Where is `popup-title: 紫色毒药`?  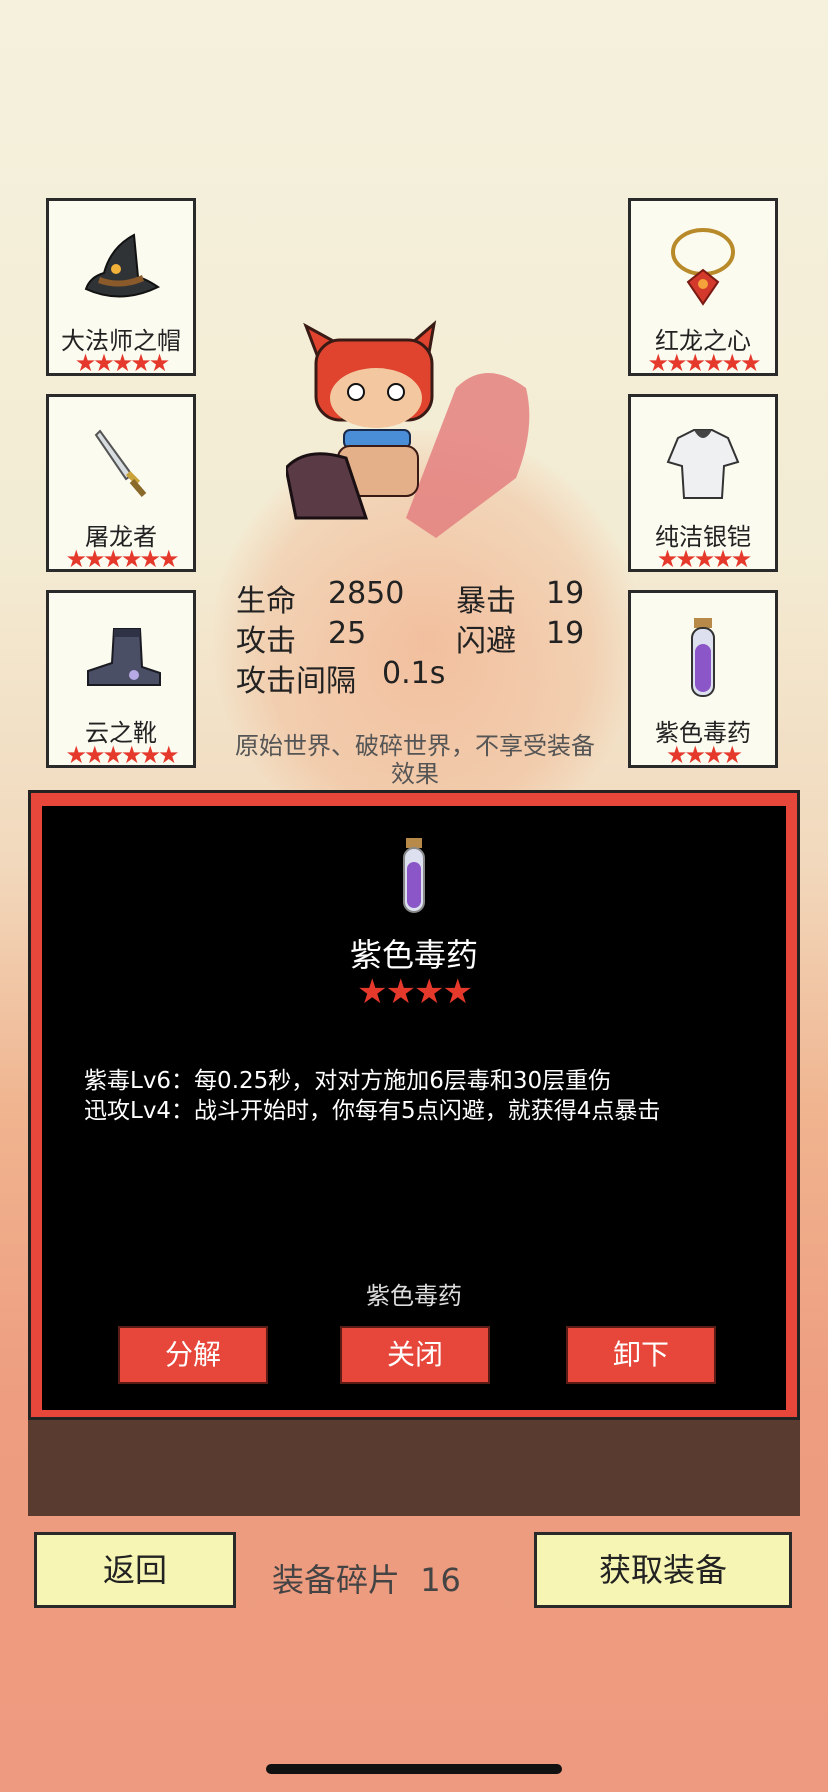 popup-title: 紫色毒药 is located at coordinates (413, 955).